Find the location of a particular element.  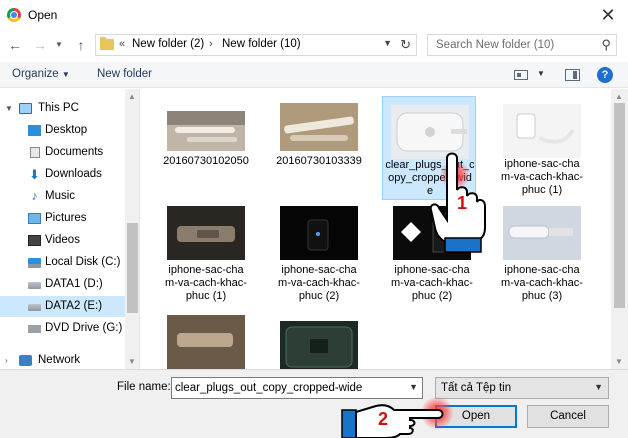

file-list-scrollbar: ▲ ▼ is located at coordinates (619, 229).